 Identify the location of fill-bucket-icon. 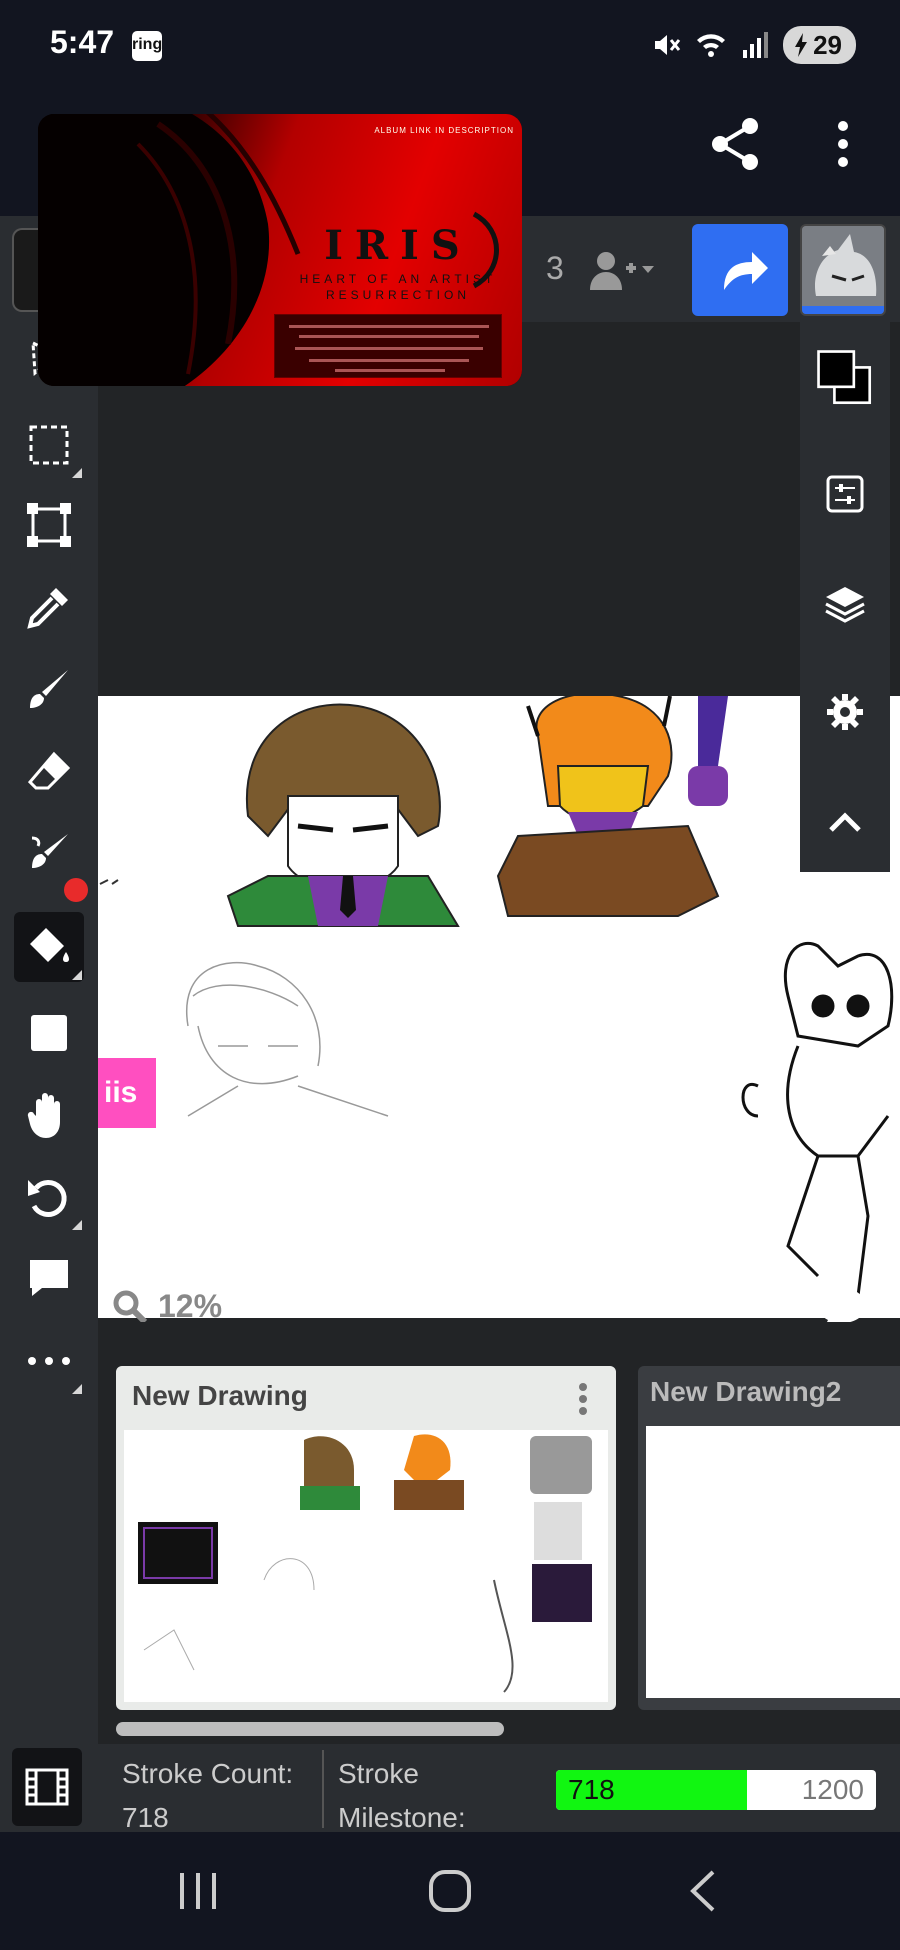
(49, 945).